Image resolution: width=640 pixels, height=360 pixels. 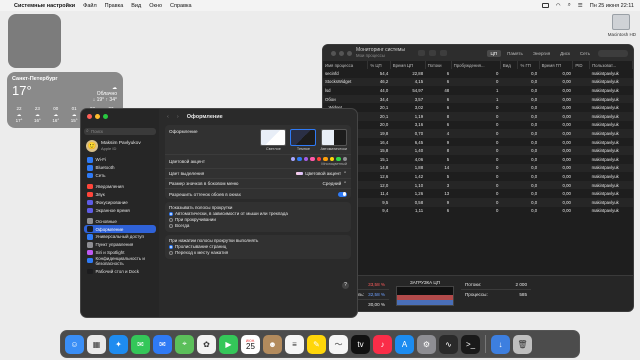 I want to click on dock-freeform-icon: 〜, so click(x=338, y=344).